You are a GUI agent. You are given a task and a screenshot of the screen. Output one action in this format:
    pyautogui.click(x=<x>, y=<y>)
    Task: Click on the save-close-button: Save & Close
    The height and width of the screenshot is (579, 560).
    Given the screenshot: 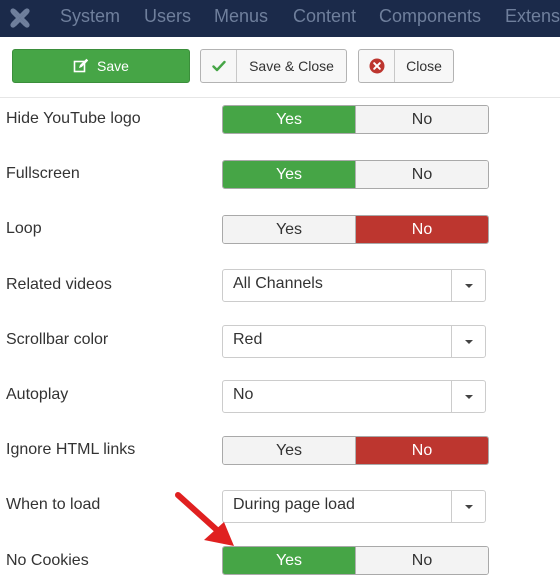 What is the action you would take?
    pyautogui.click(x=273, y=66)
    